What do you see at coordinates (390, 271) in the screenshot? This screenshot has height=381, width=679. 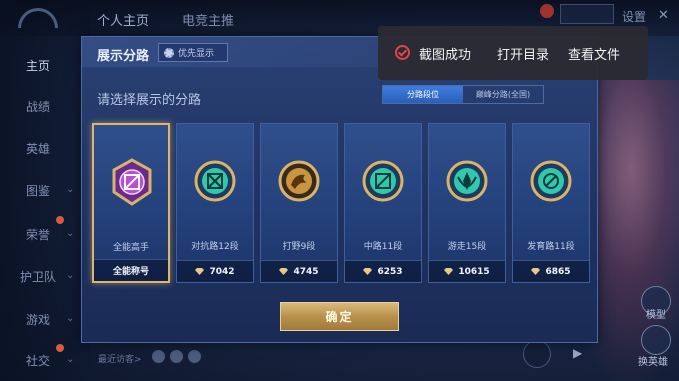 I see `lane-score: 6253` at bounding box center [390, 271].